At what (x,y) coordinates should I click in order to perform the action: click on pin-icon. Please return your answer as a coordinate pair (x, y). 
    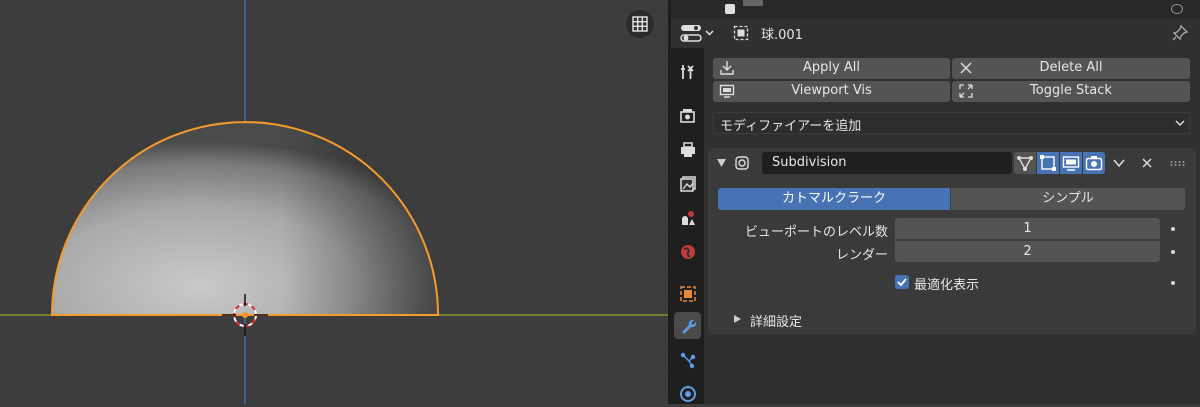
    Looking at the image, I should click on (1180, 33).